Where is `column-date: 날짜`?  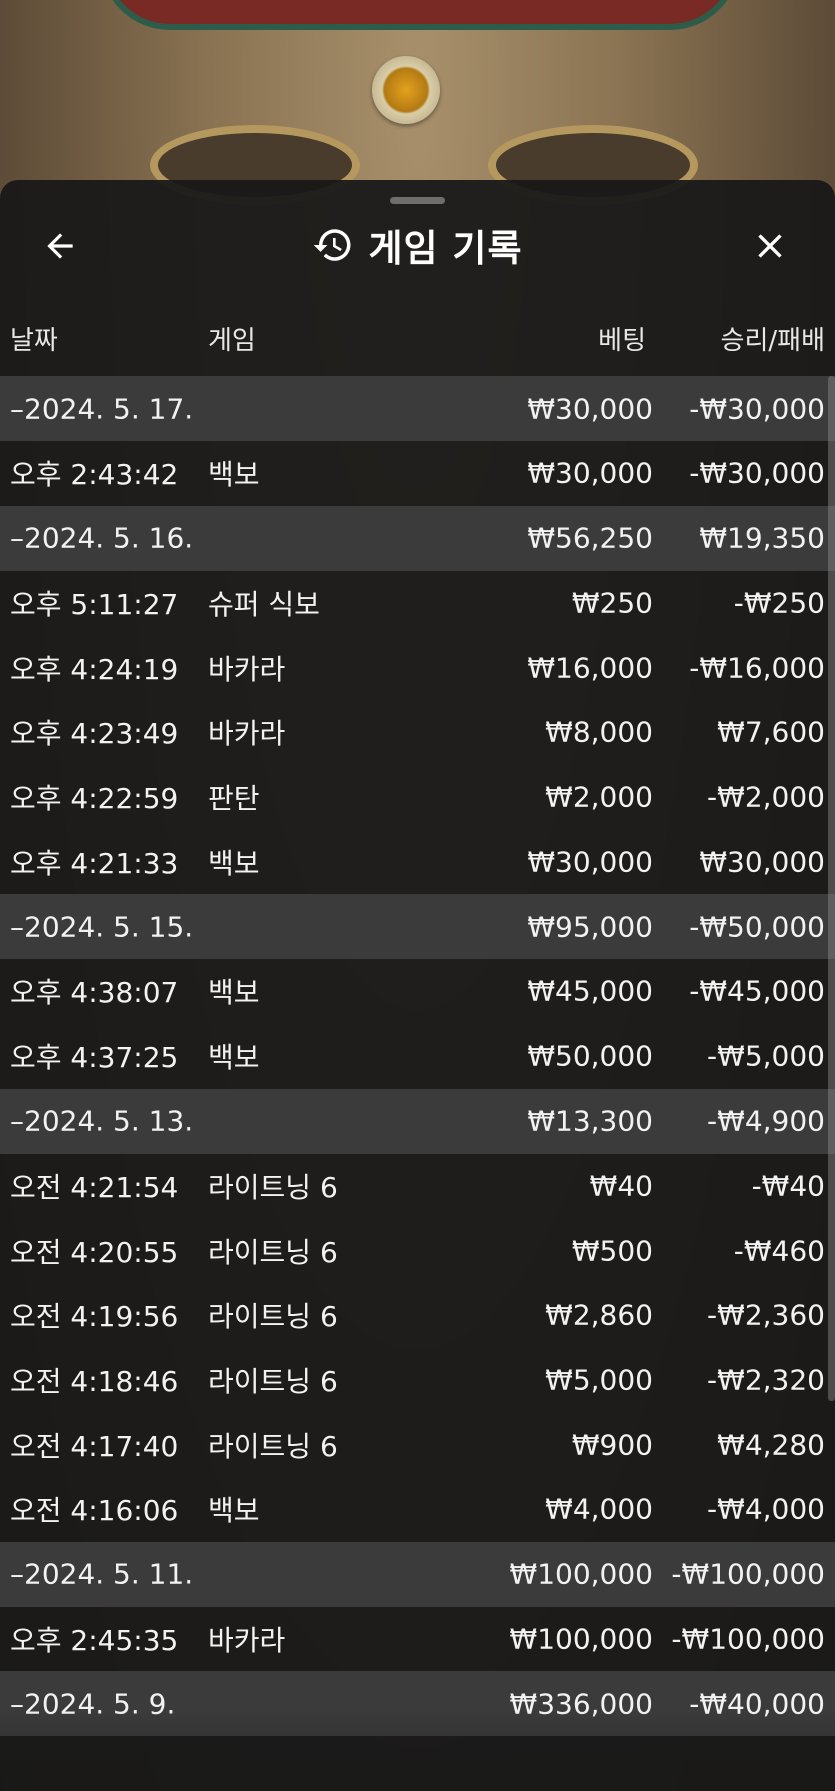
column-date: 날짜 is located at coordinates (34, 338).